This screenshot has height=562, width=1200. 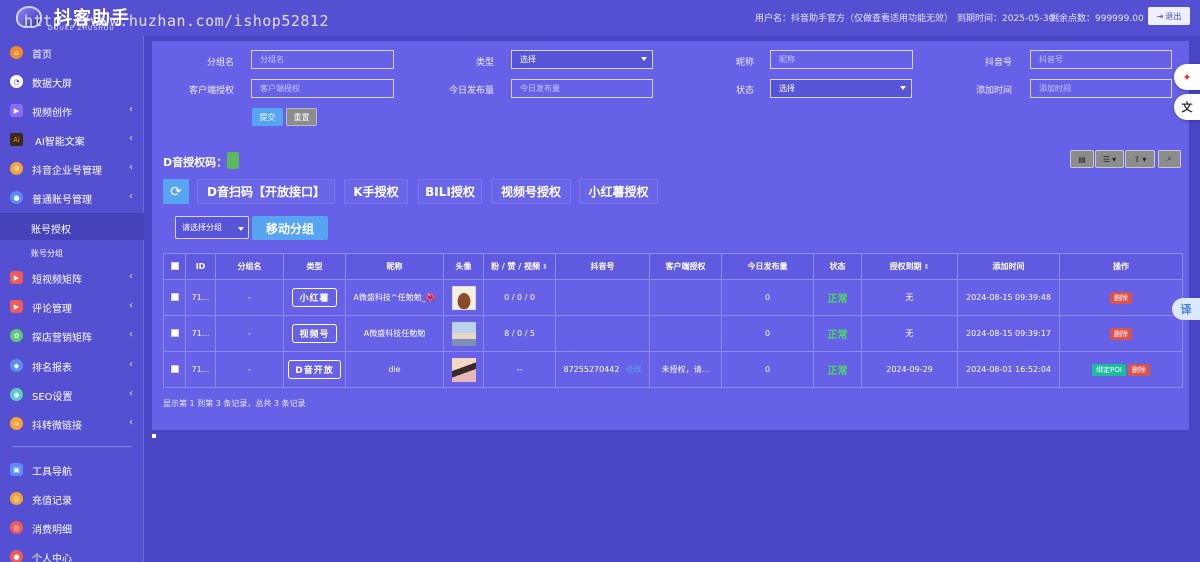 What do you see at coordinates (602, 266) in the screenshot?
I see `col-douyin-id: 抖音号` at bounding box center [602, 266].